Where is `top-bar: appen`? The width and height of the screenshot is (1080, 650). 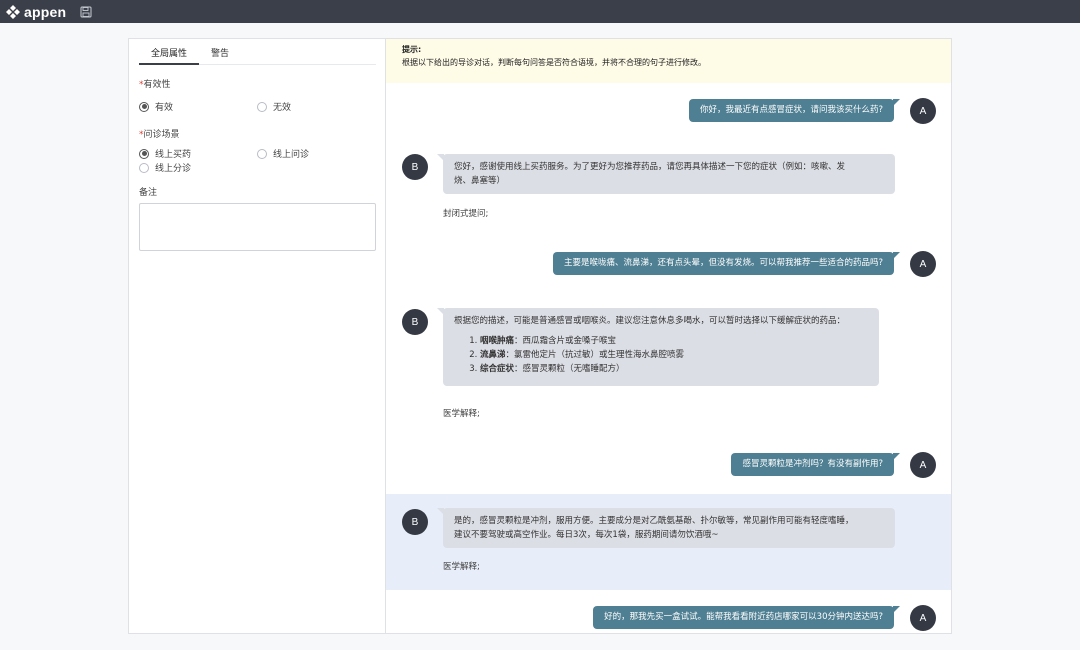
top-bar: appen is located at coordinates (540, 11).